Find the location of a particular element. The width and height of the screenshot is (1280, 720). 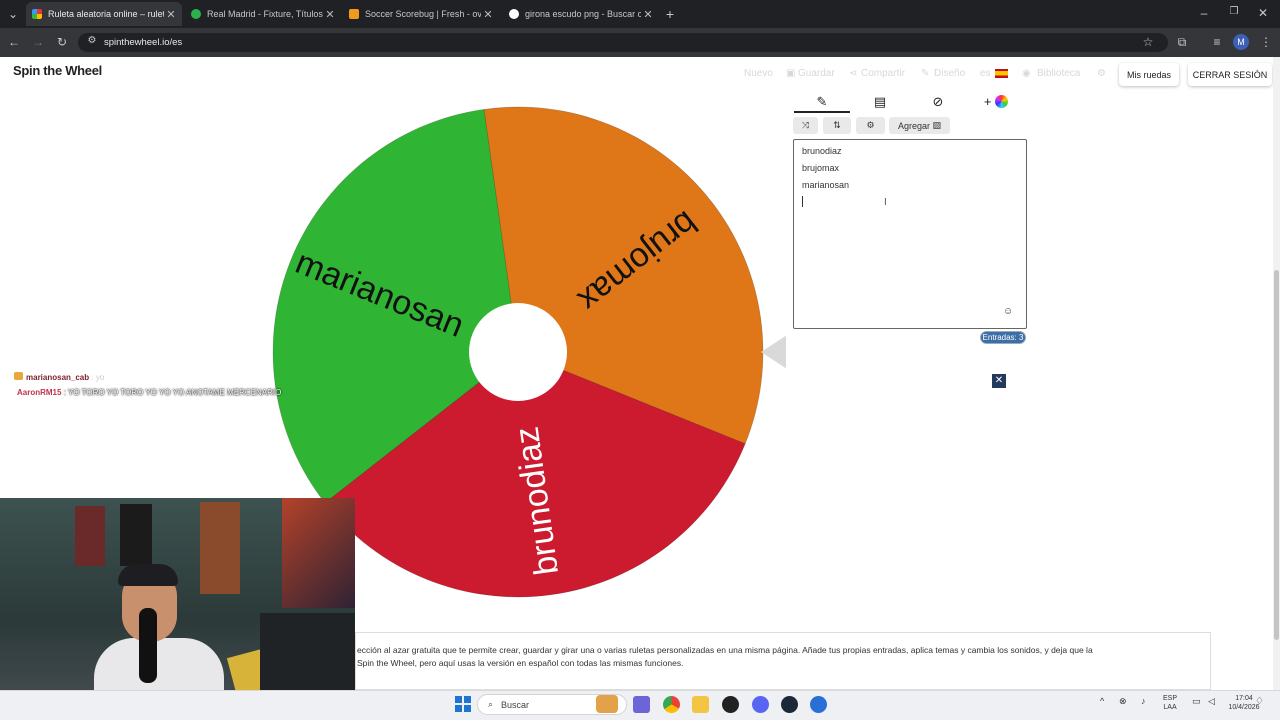

tab-title: Ruleta aleatoria online – ruleta is located at coordinates (106, 14).